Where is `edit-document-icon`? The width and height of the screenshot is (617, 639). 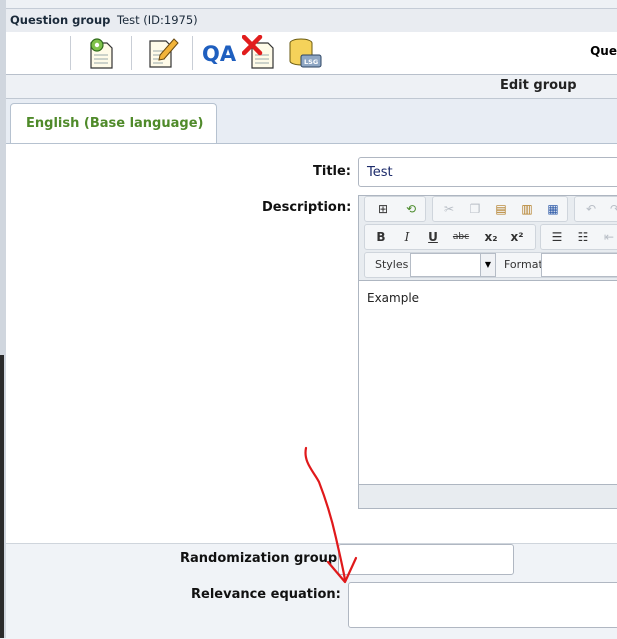
edit-document-icon is located at coordinates (162, 53).